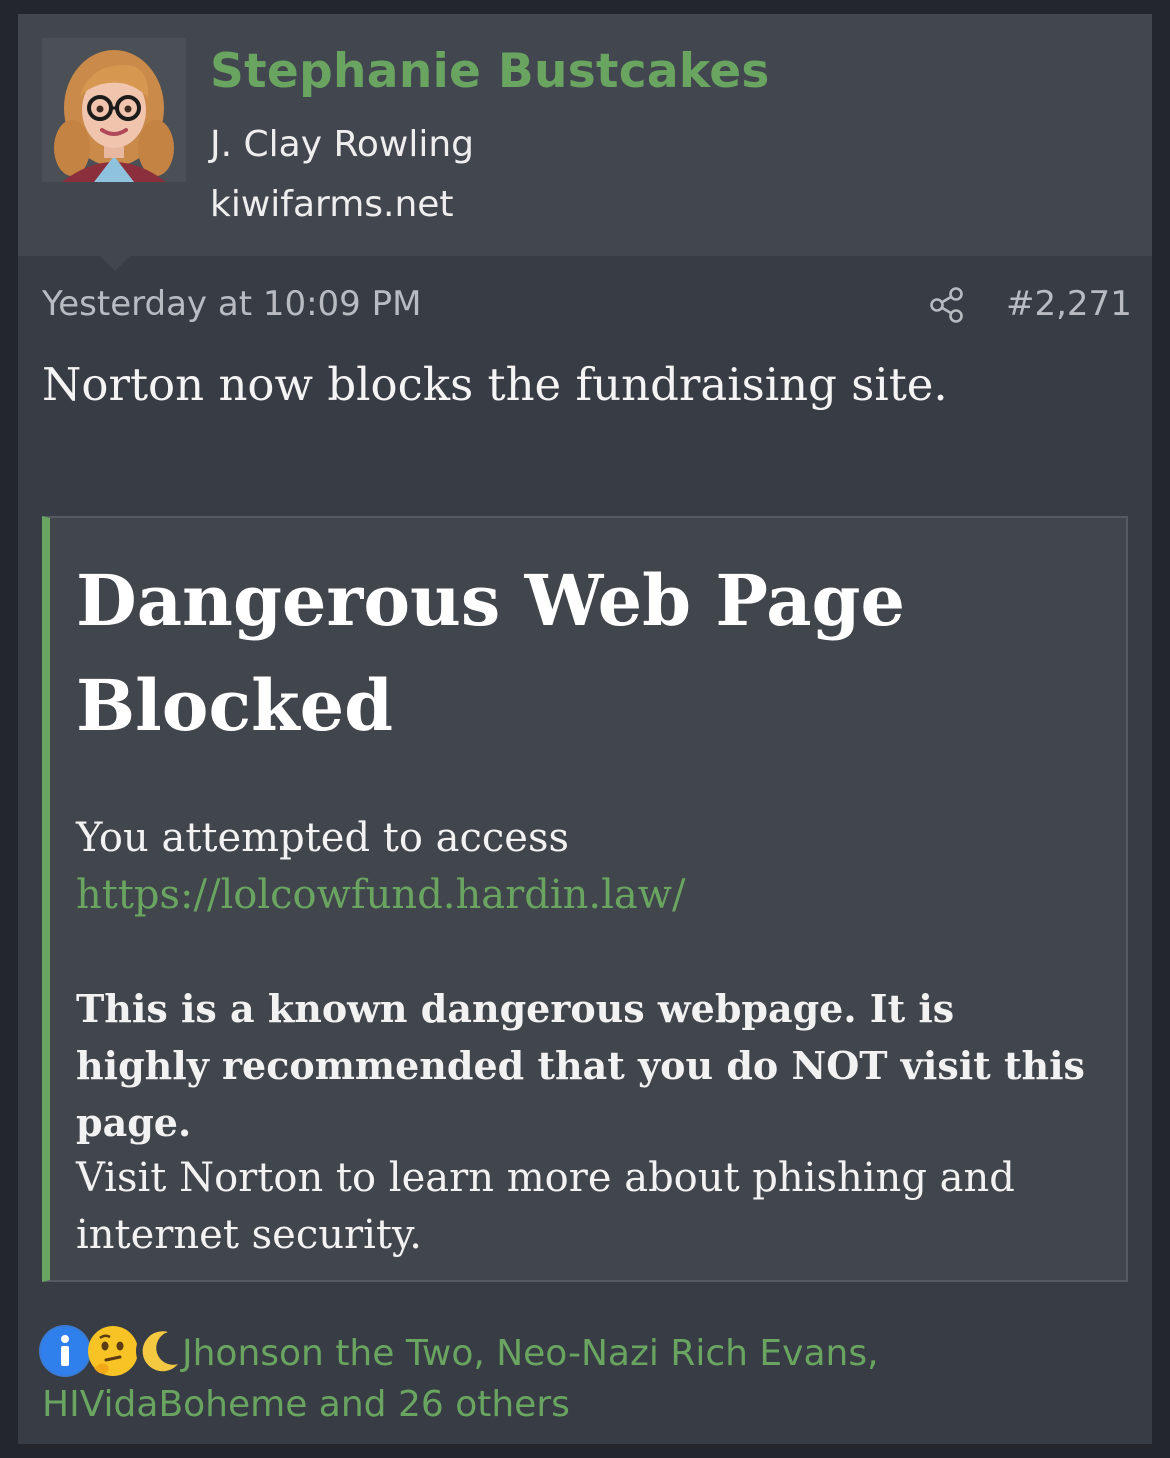 This screenshot has width=1170, height=1458. Describe the element at coordinates (491, 653) in the screenshot. I see `quote-heading: Dangerous Web Page Blocked` at that location.